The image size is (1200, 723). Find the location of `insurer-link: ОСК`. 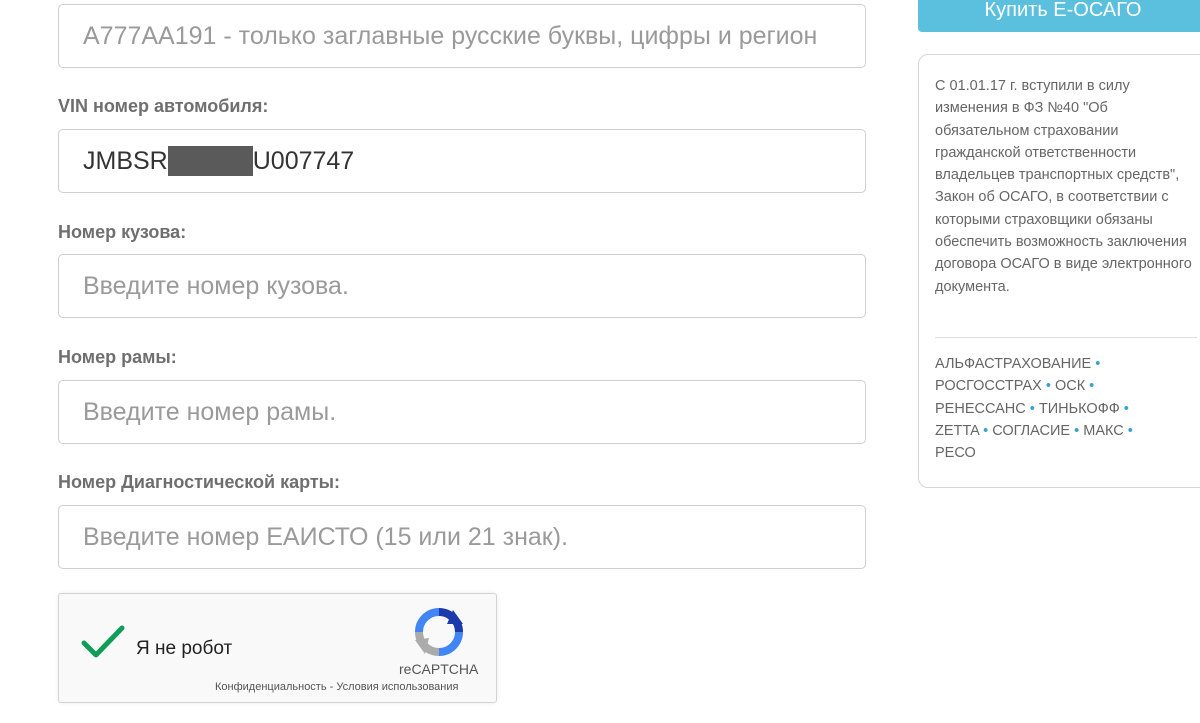

insurer-link: ОСК is located at coordinates (1070, 386).